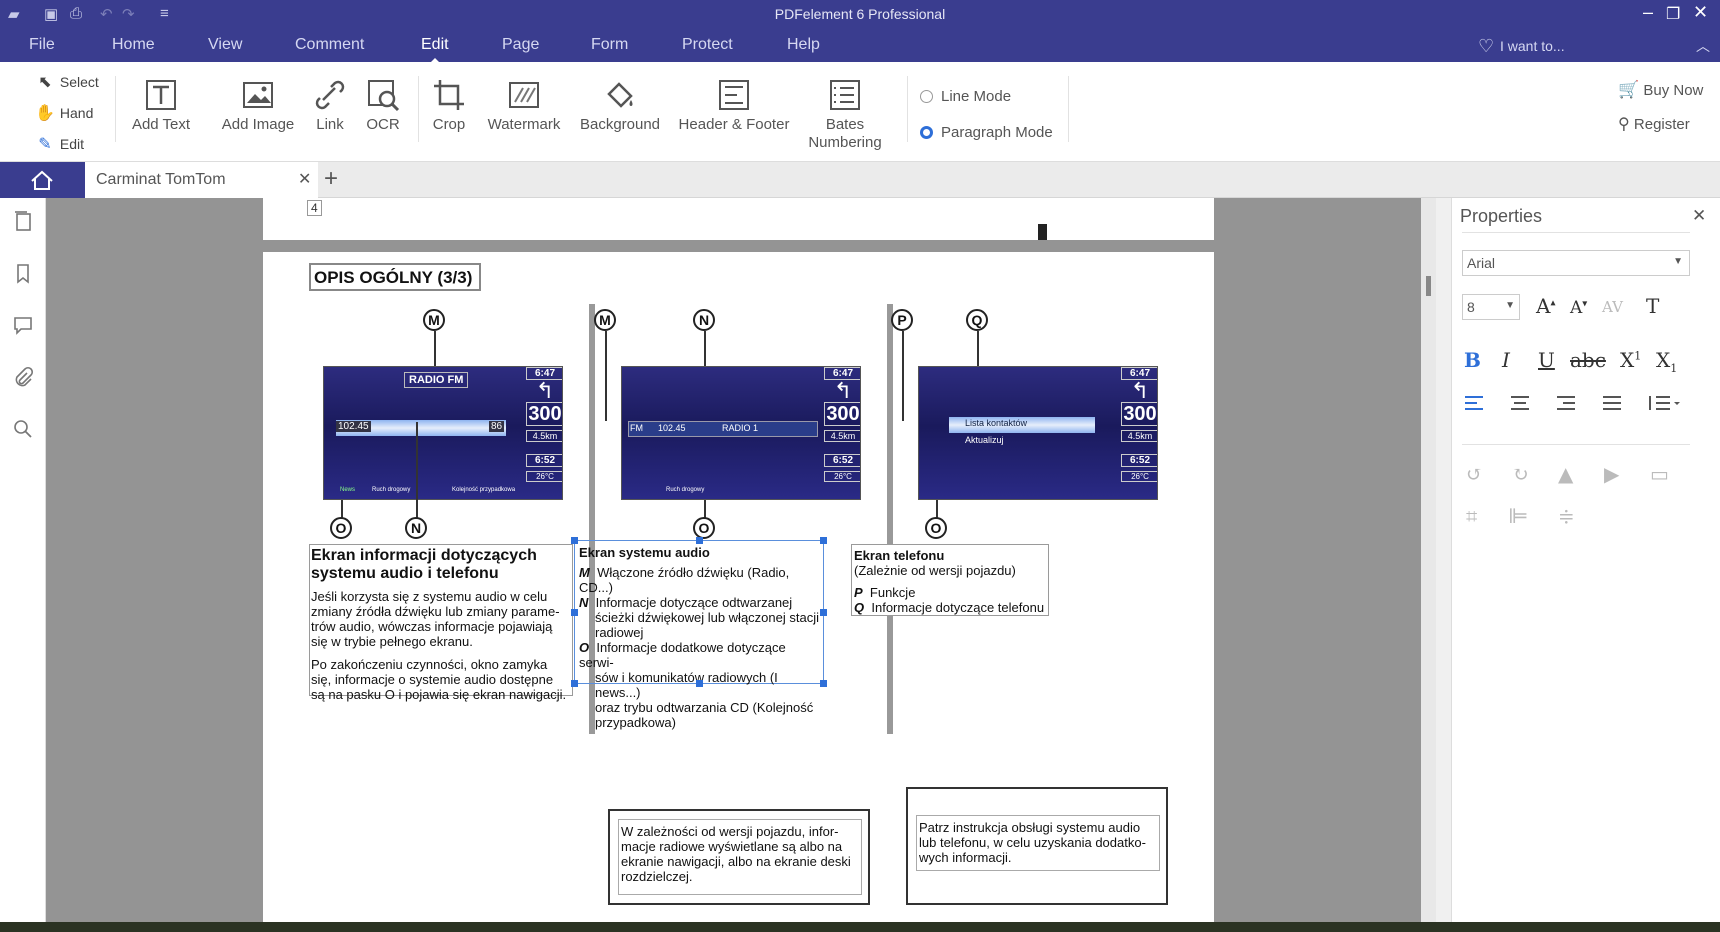  I want to click on nav-distance-2: 4.5km, so click(1139, 436).